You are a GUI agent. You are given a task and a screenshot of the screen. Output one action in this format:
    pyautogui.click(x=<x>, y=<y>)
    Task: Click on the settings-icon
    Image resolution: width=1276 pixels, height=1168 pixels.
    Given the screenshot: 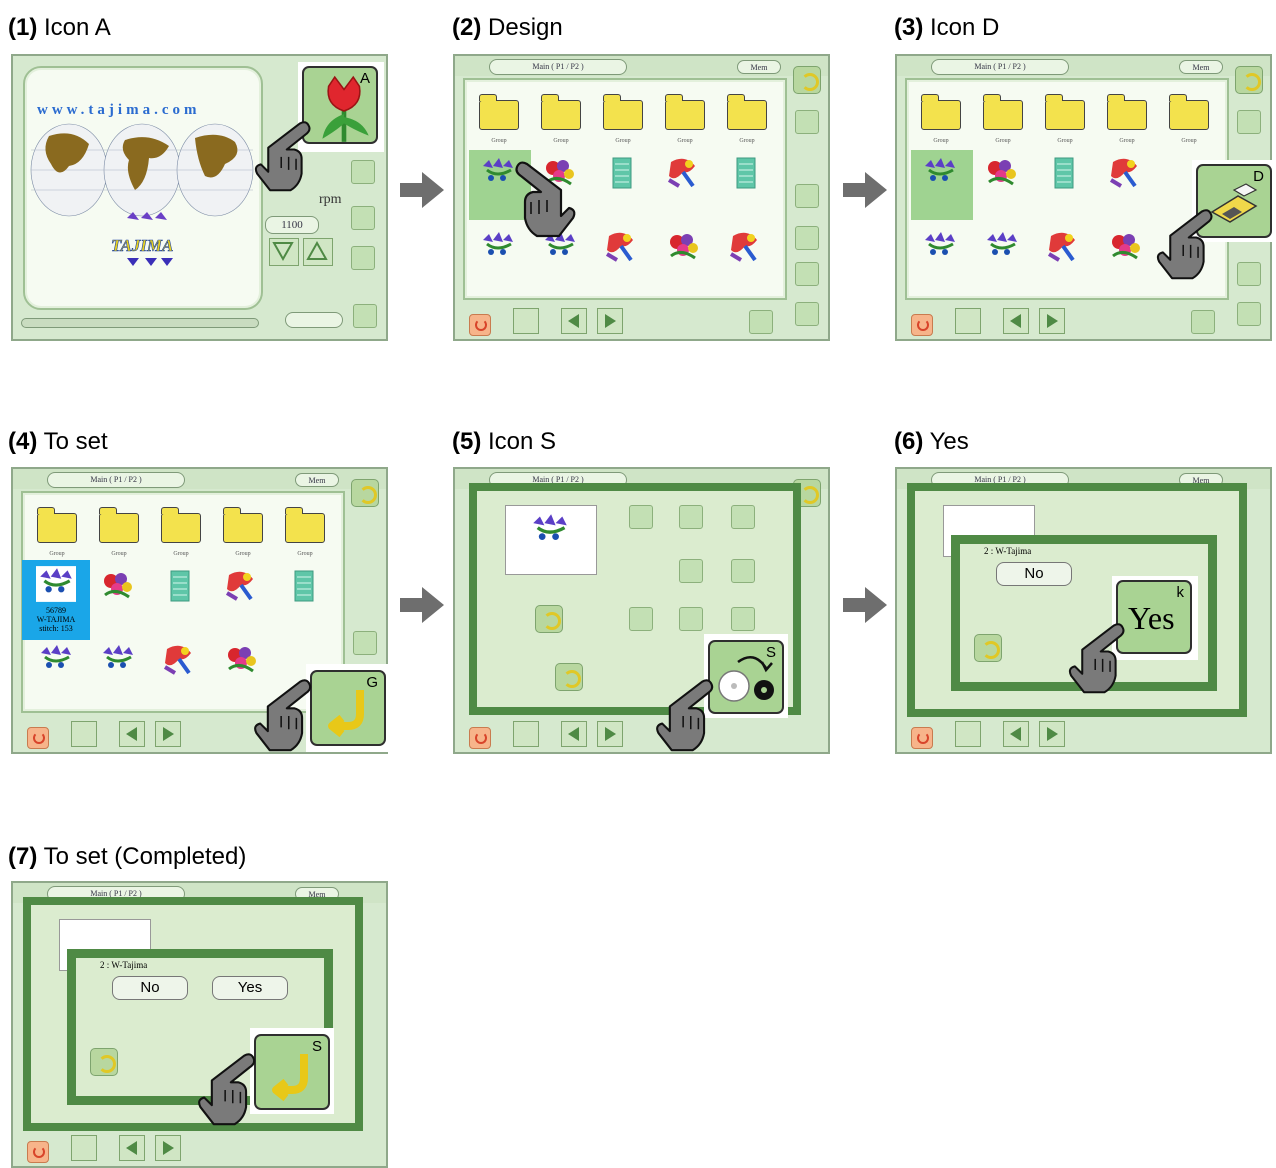 What is the action you would take?
    pyautogui.click(x=365, y=316)
    